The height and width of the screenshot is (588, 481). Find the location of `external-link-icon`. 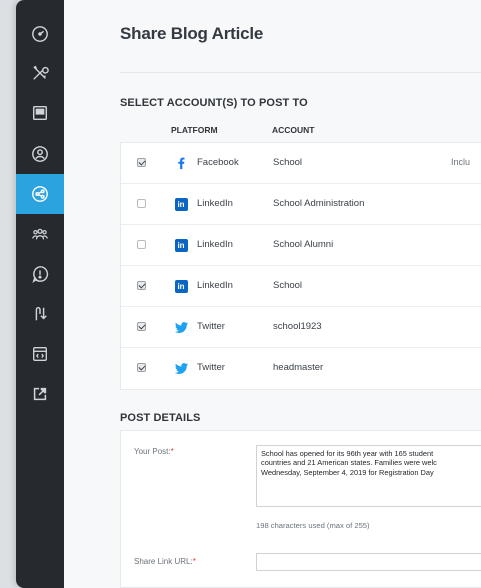

external-link-icon is located at coordinates (40, 394).